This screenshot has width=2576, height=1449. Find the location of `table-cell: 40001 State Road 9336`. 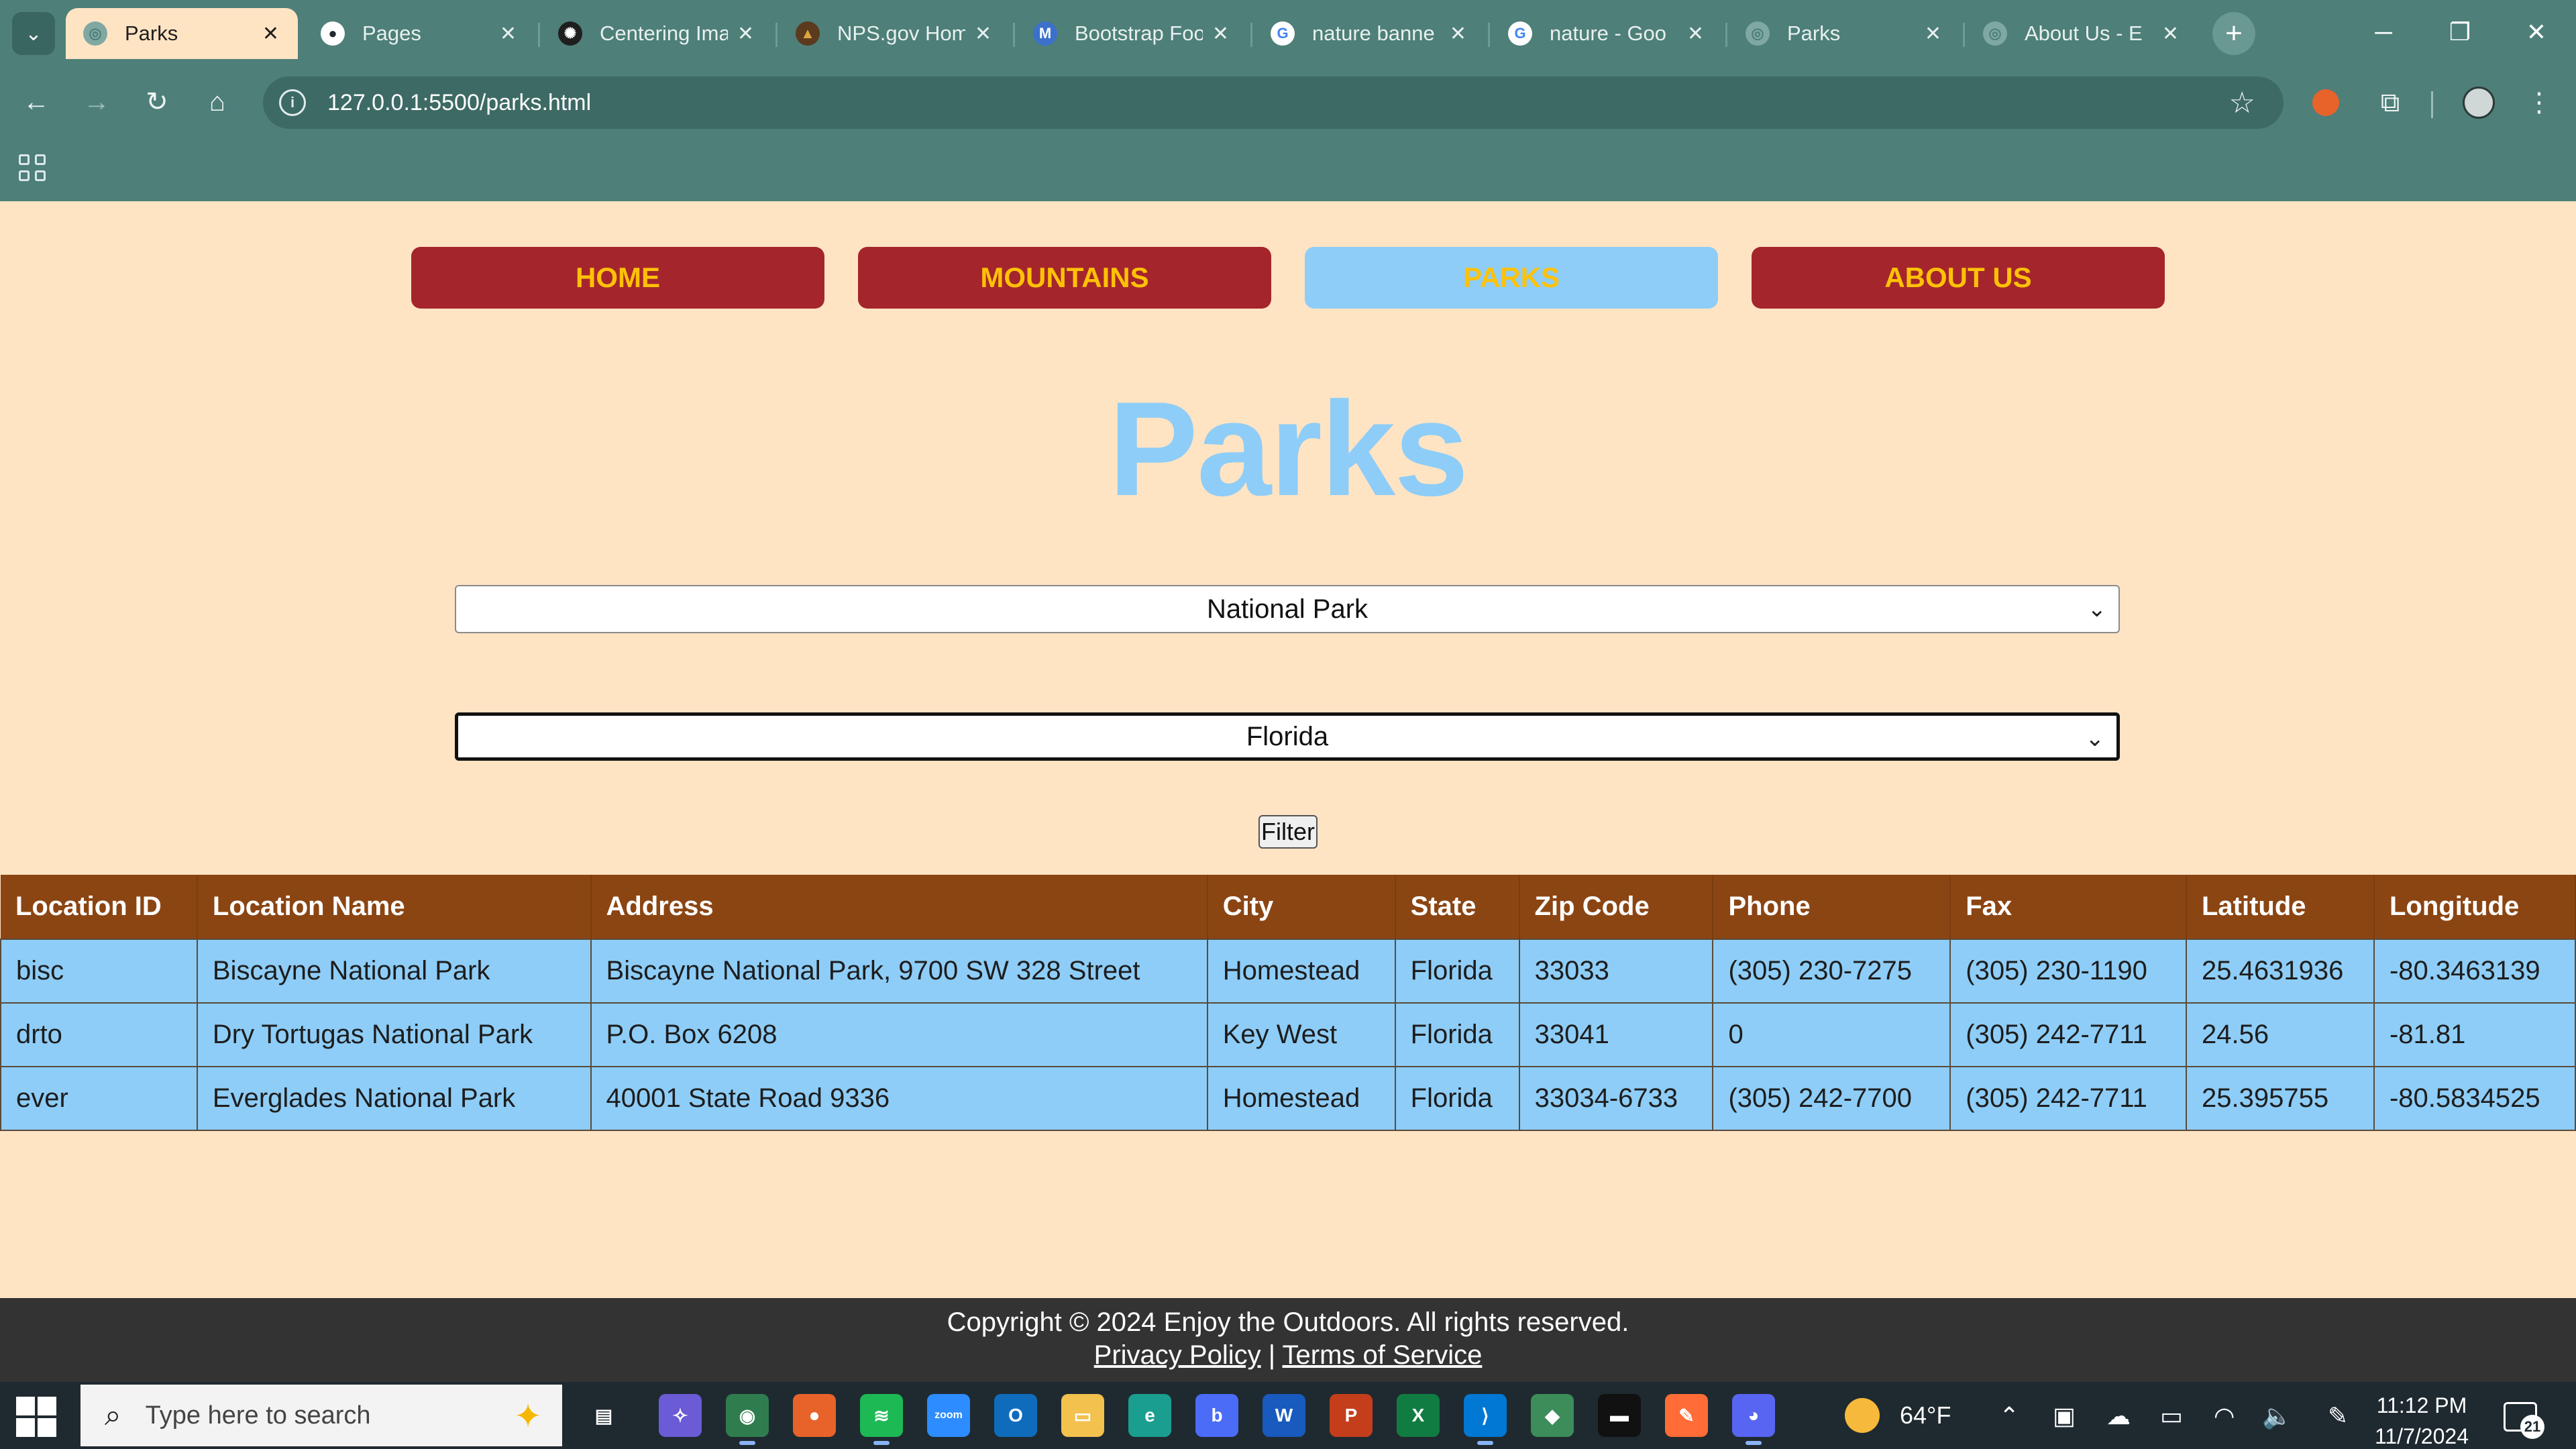

table-cell: 40001 State Road 9336 is located at coordinates (899, 1098).